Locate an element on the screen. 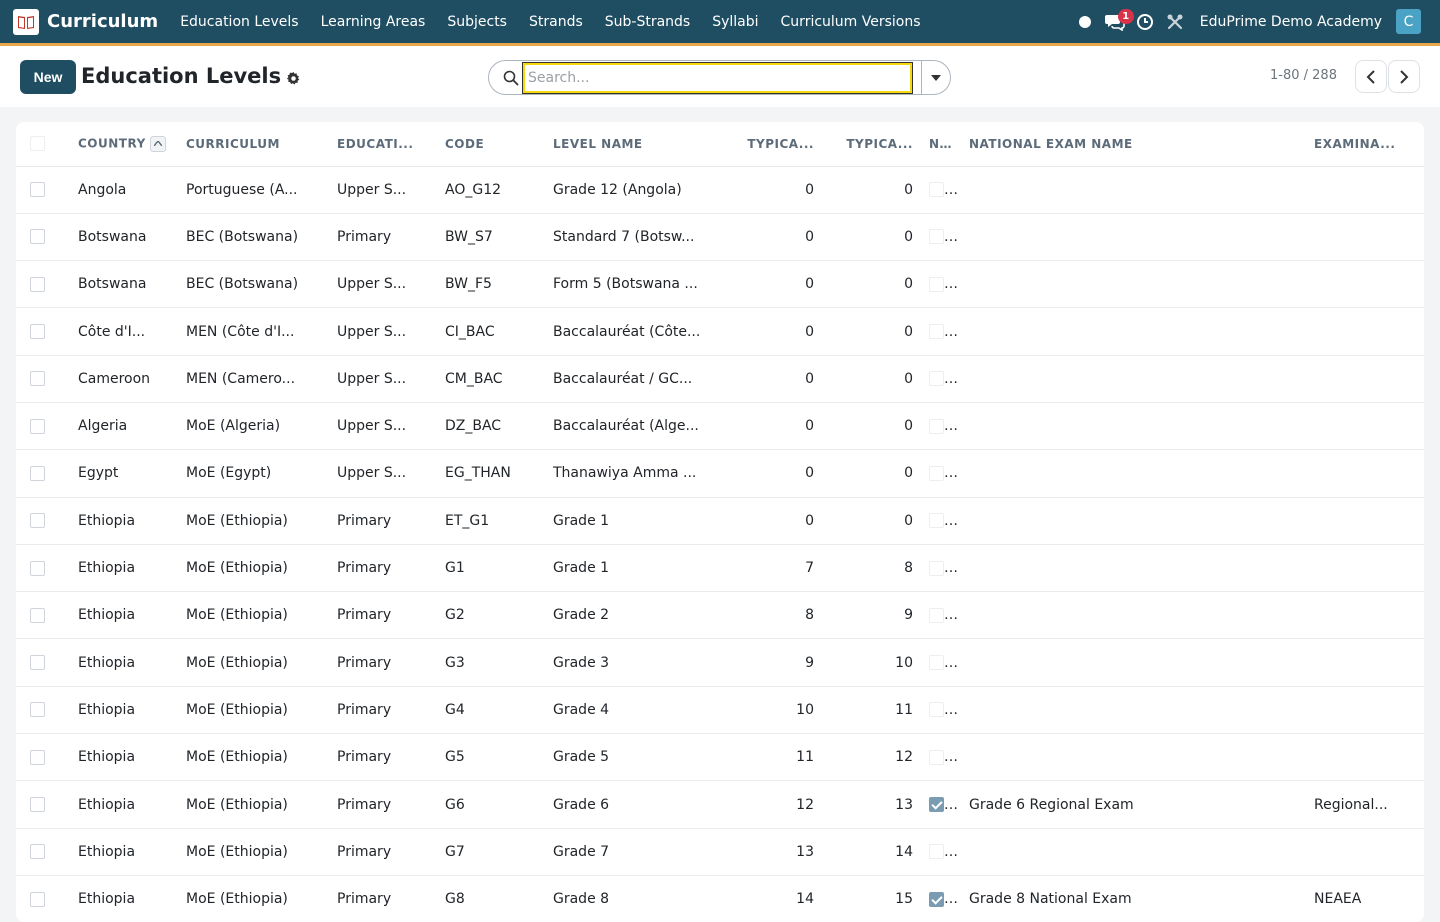 This screenshot has height=922, width=1440. menu-syllabi: Syllabi is located at coordinates (735, 21).